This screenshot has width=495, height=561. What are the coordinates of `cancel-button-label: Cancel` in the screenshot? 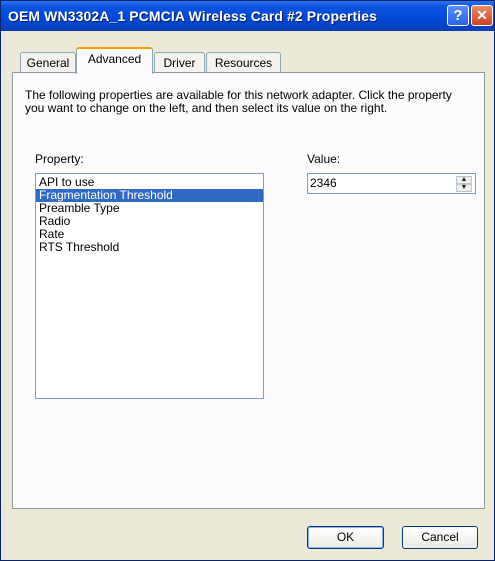 It's located at (440, 537).